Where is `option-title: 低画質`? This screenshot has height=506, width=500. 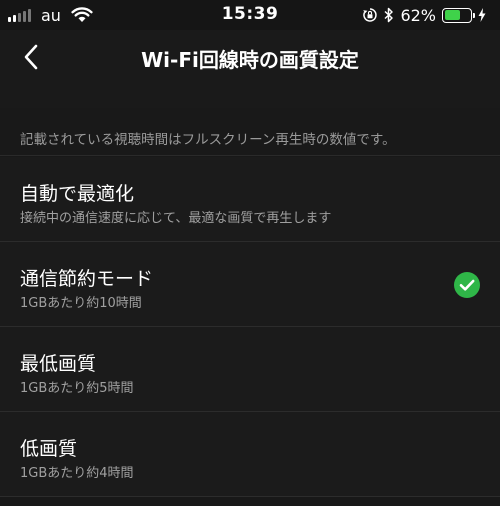 option-title: 低画質 is located at coordinates (49, 449).